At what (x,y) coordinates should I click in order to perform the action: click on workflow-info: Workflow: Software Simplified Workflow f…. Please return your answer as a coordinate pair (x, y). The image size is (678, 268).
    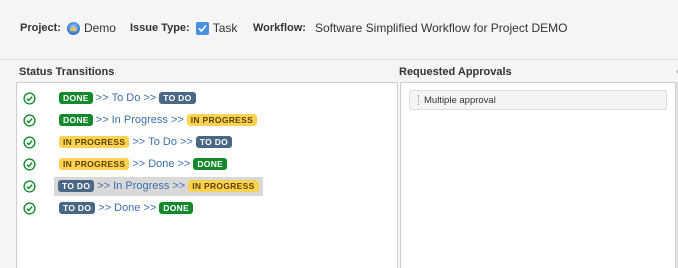
    Looking at the image, I should click on (410, 28).